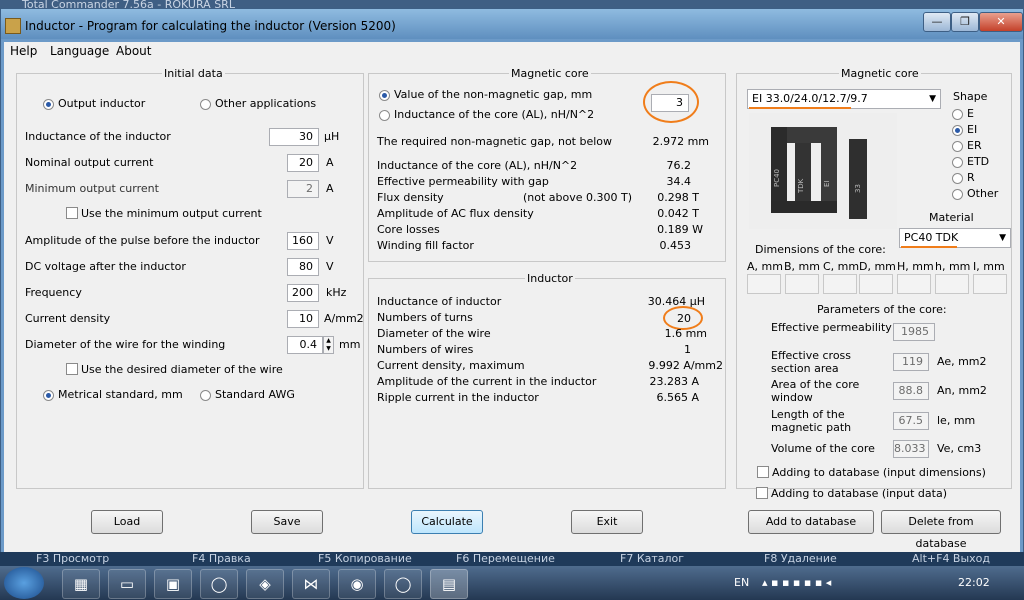 The width and height of the screenshot is (1024, 600). What do you see at coordinates (303, 293) in the screenshot?
I see `frequency-input: 200` at bounding box center [303, 293].